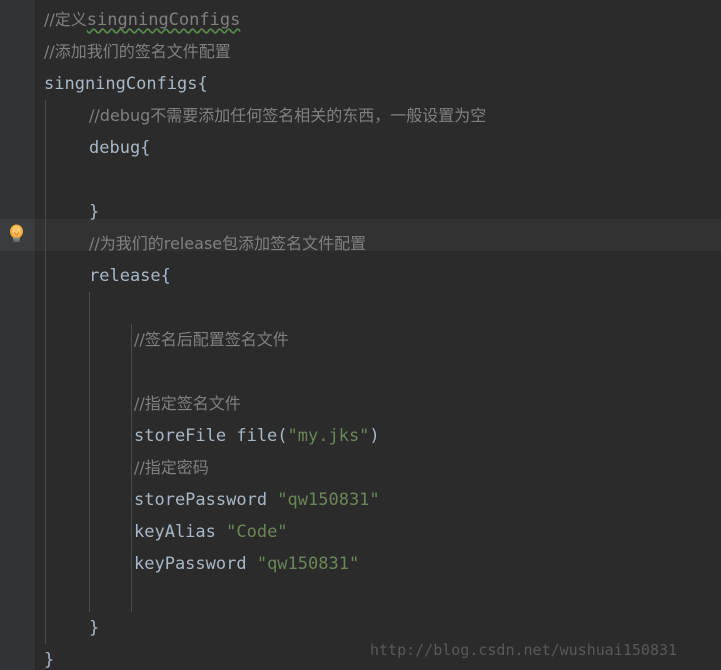 Image resolution: width=721 pixels, height=670 pixels. I want to click on code-line: storeFile file("my.jks"), so click(190, 436).